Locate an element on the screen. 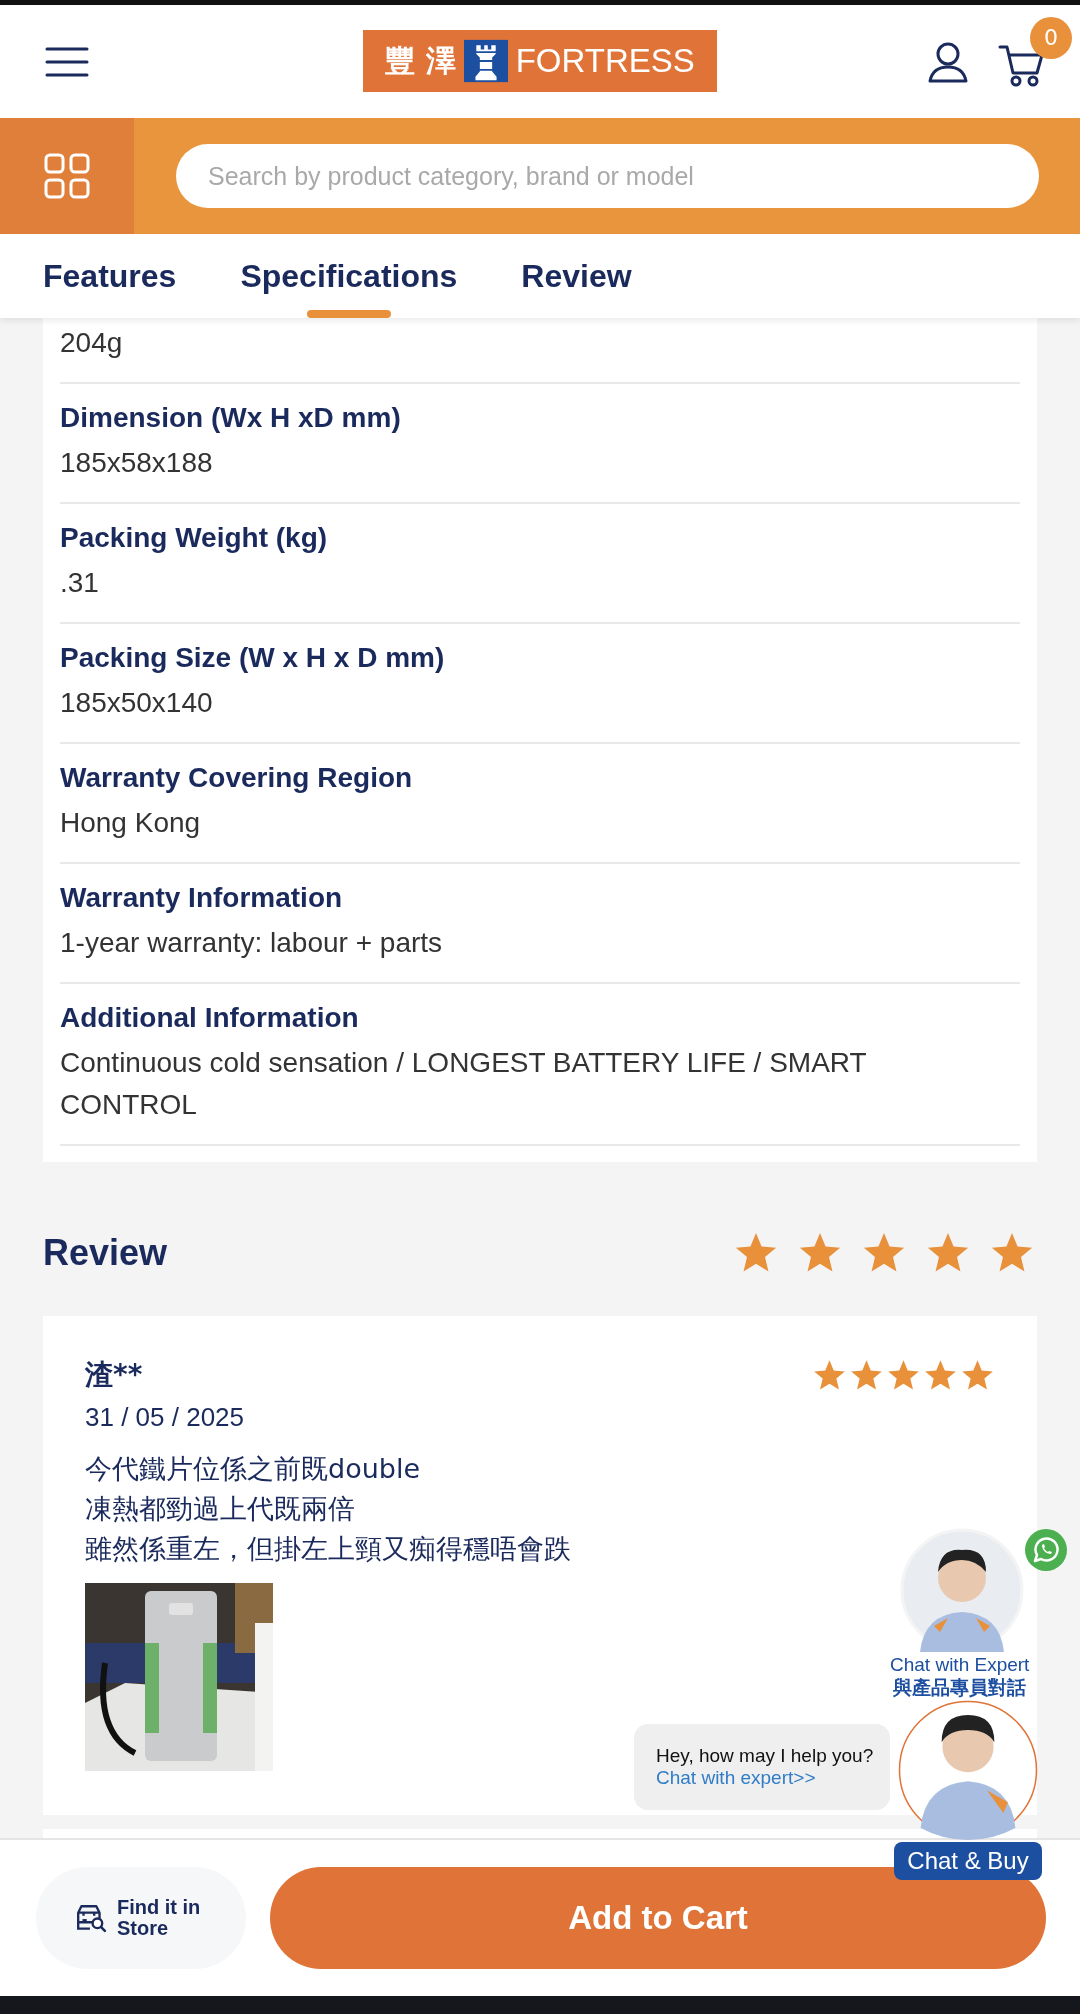  menu-icon is located at coordinates (67, 61).